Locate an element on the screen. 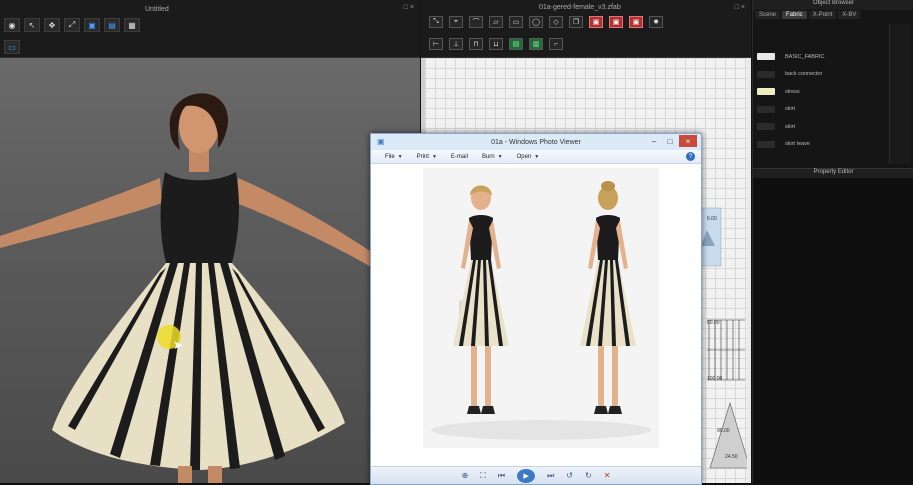  delete-icon: ✕ is located at coordinates (607, 475).